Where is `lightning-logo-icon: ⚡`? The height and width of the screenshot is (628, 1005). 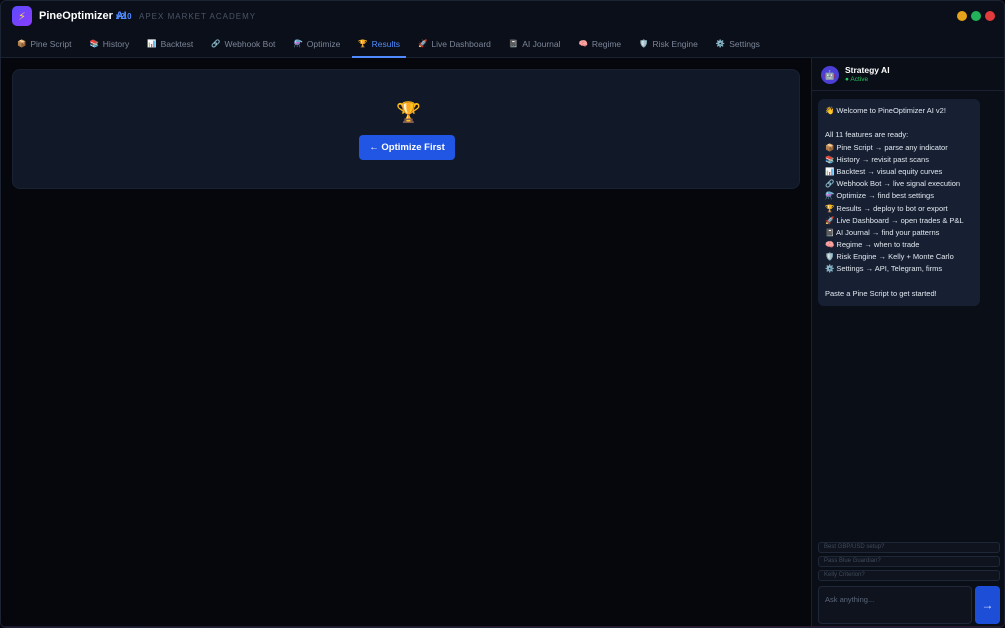
lightning-logo-icon: ⚡ is located at coordinates (22, 16).